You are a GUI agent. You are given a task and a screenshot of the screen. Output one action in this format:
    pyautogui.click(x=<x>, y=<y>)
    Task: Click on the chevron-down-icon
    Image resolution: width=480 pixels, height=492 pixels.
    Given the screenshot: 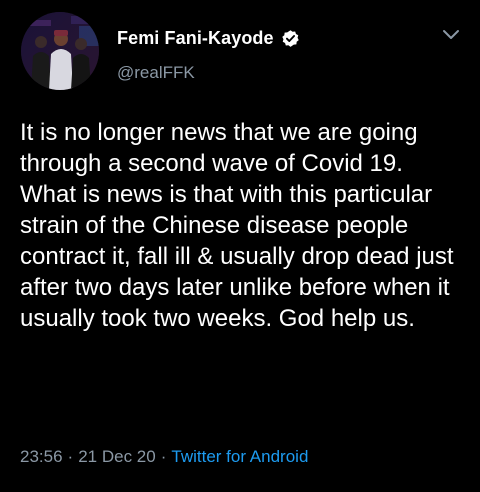 What is the action you would take?
    pyautogui.click(x=451, y=35)
    